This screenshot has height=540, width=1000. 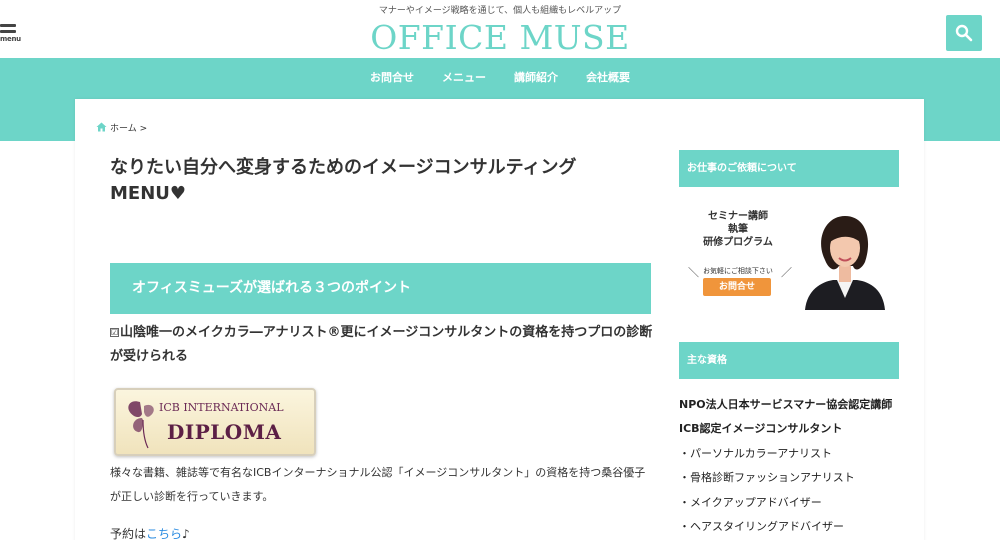 I want to click on work-request-banner: セミナー講師 執筆 研修プログラム ＼ お気軽にご相談下さい ／ お問合せ, so click(x=789, y=257).